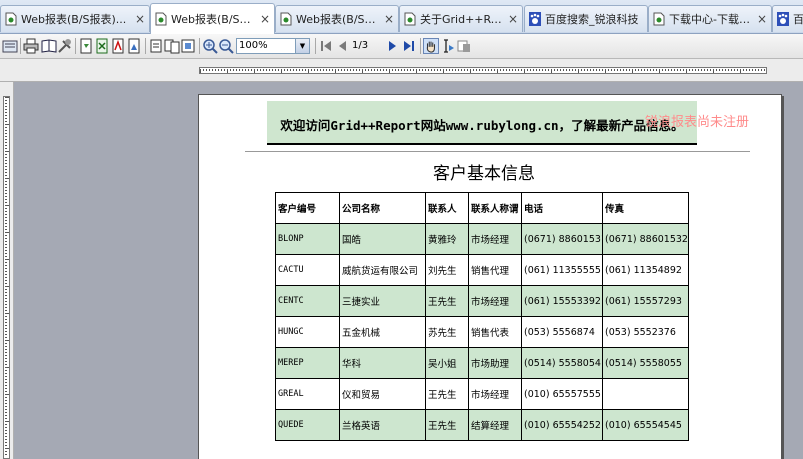 This screenshot has height=459, width=803. Describe the element at coordinates (326, 46) in the screenshot. I see `first-page-icon` at that location.